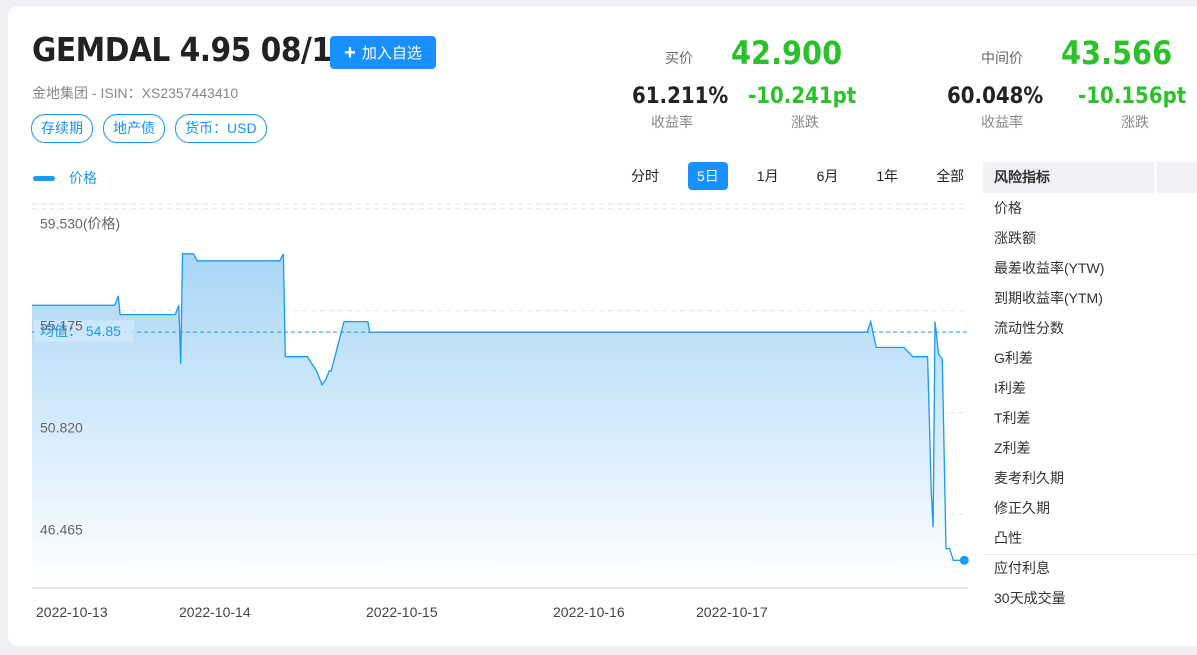 The width and height of the screenshot is (1197, 655). What do you see at coordinates (708, 176) in the screenshot?
I see `tab-5d: 5日` at bounding box center [708, 176].